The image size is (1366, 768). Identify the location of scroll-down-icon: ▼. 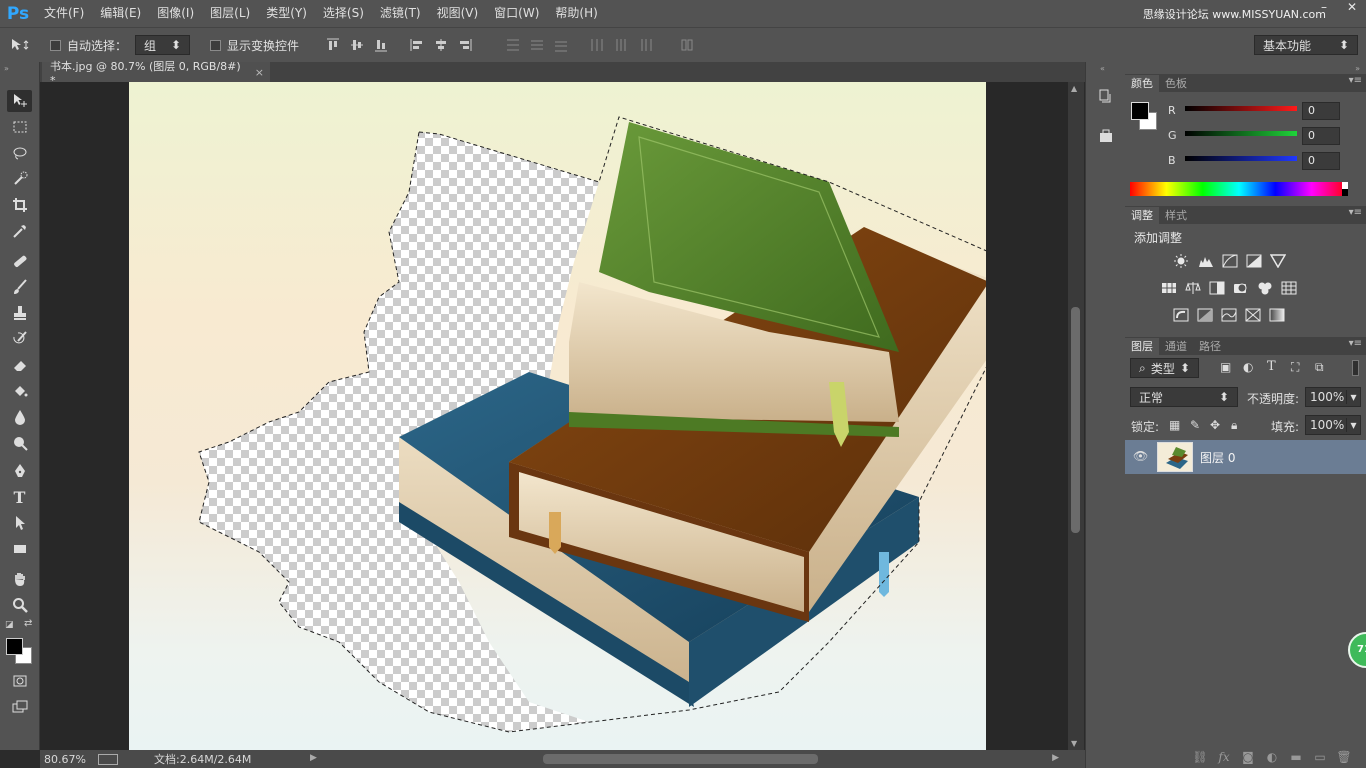
(1074, 743).